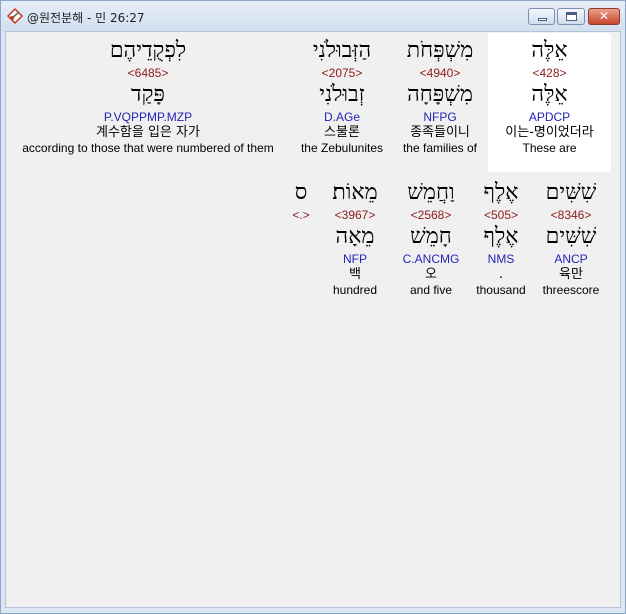 The image size is (626, 614). I want to click on korean-gloss: 계수함을 입은 자가, so click(148, 132).